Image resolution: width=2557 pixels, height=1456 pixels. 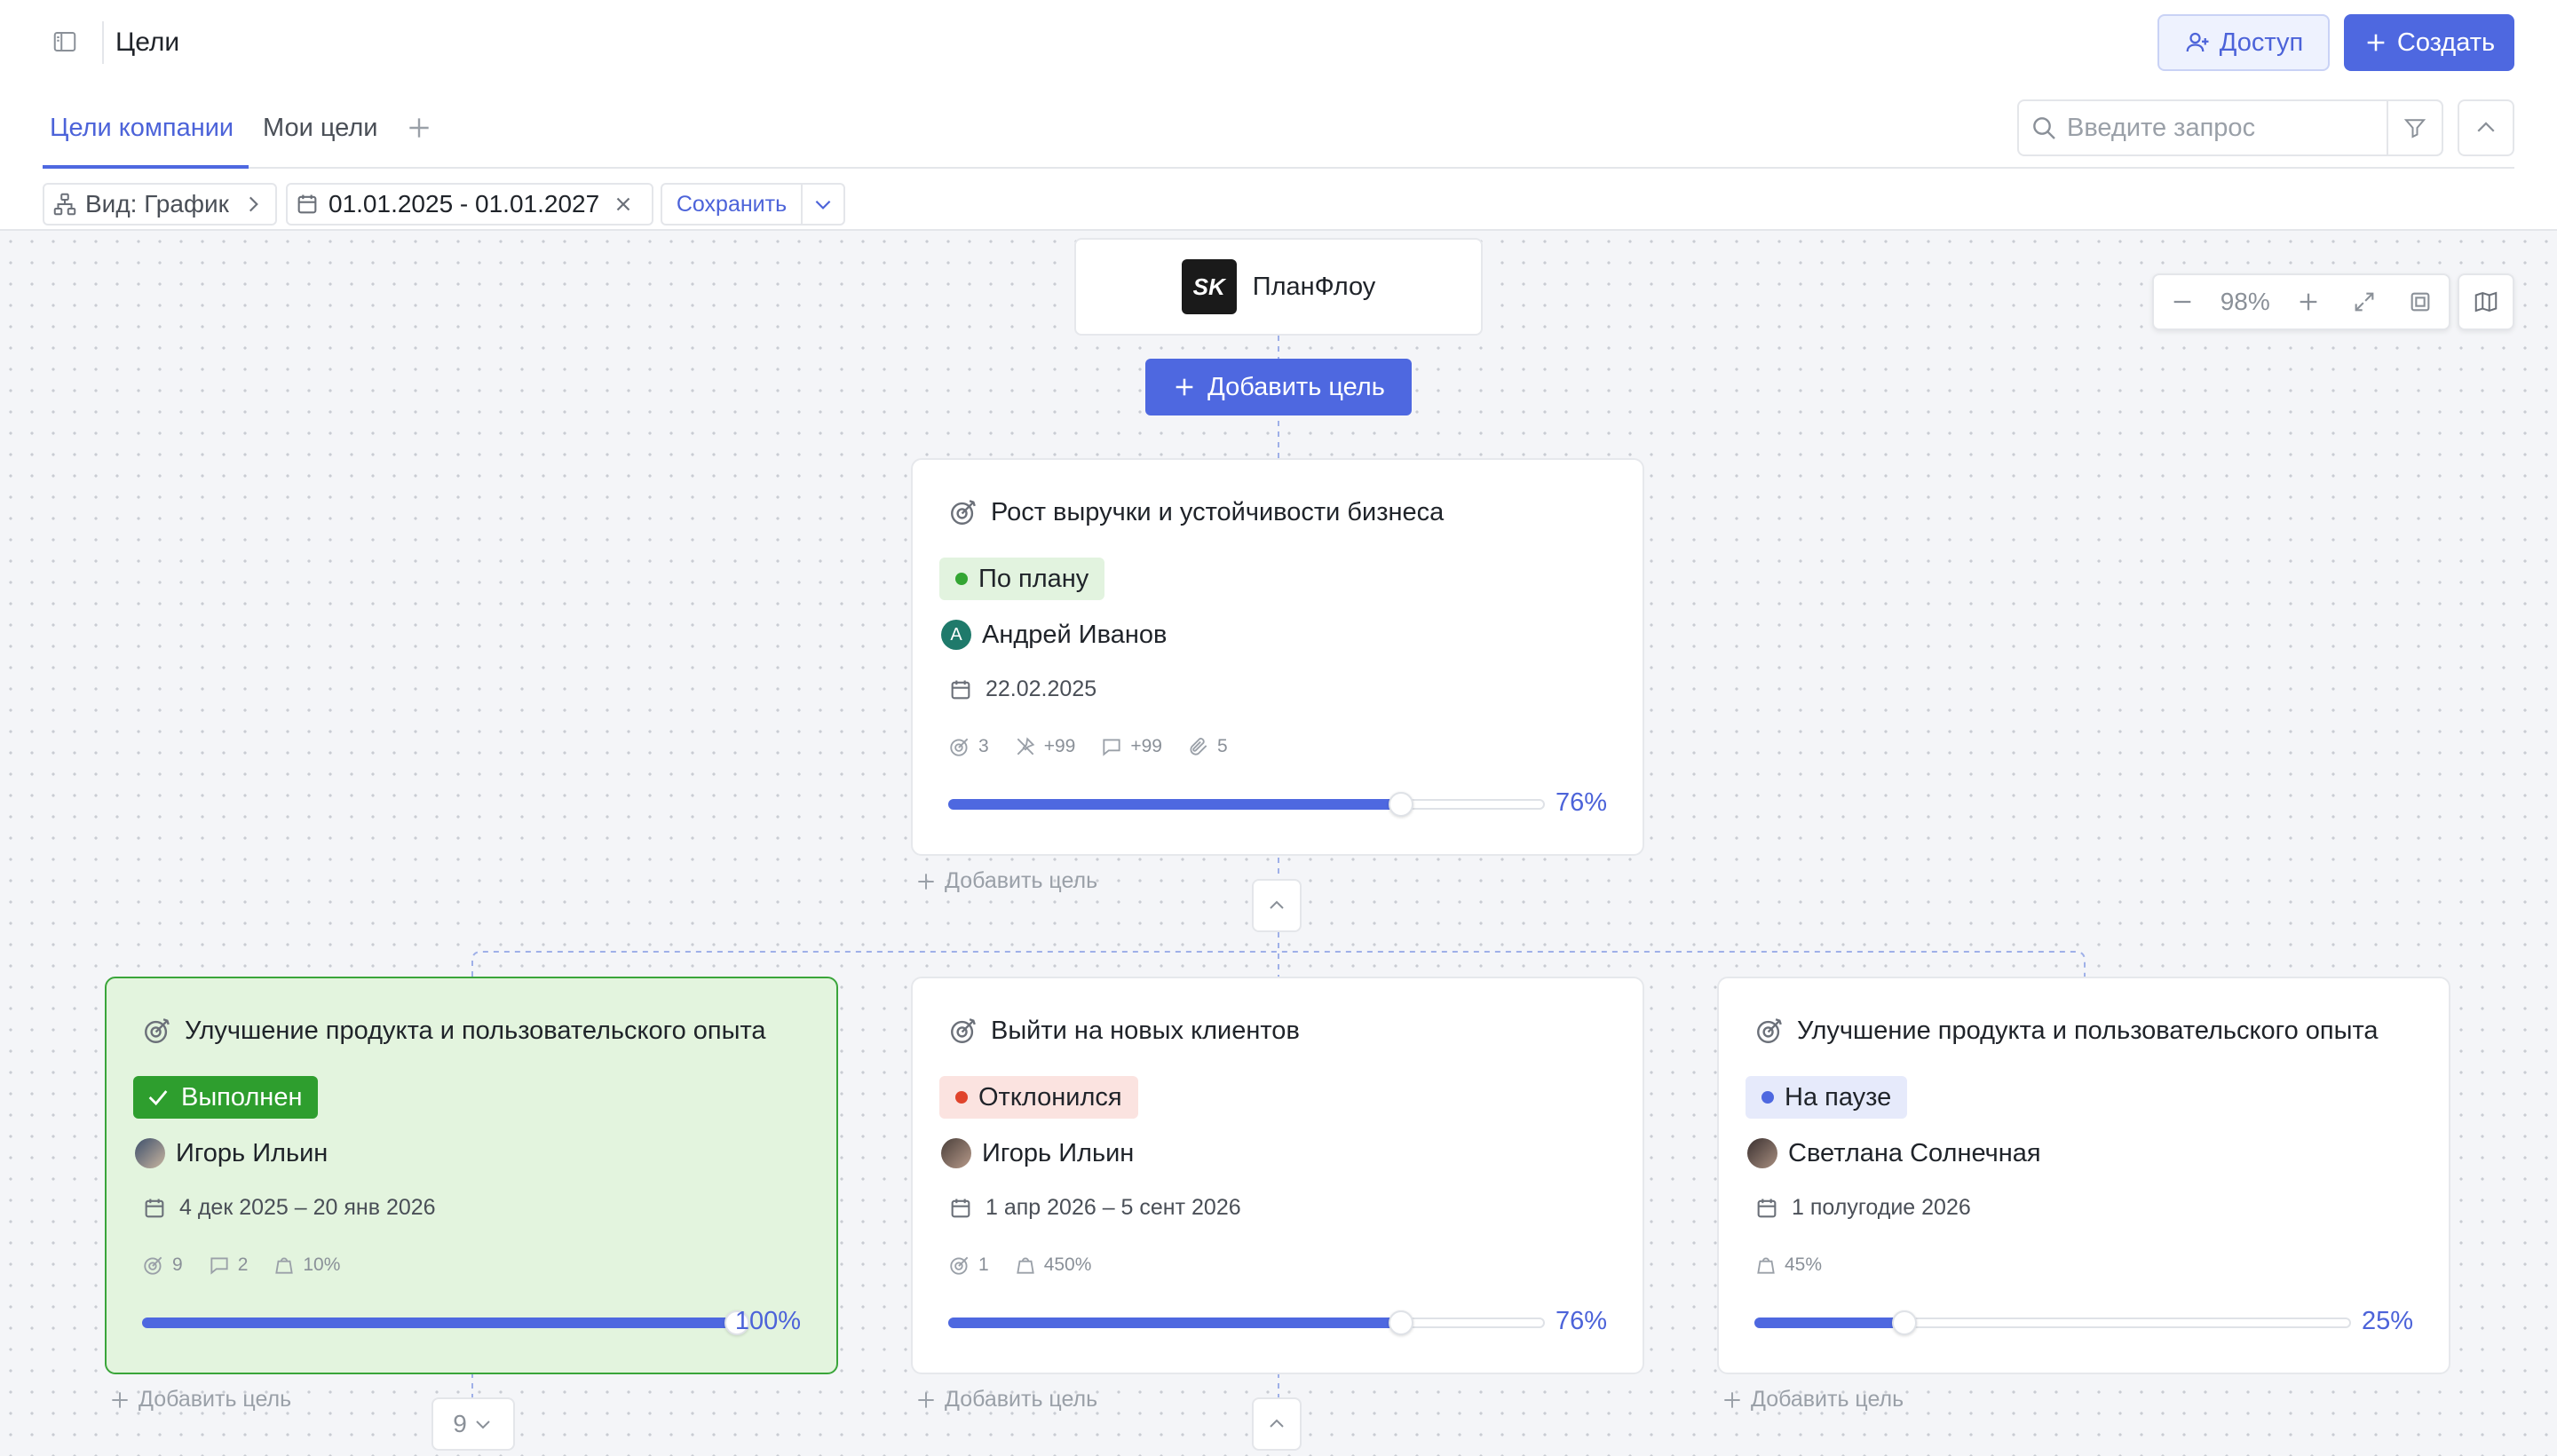 I want to click on search-input, so click(x=2218, y=128).